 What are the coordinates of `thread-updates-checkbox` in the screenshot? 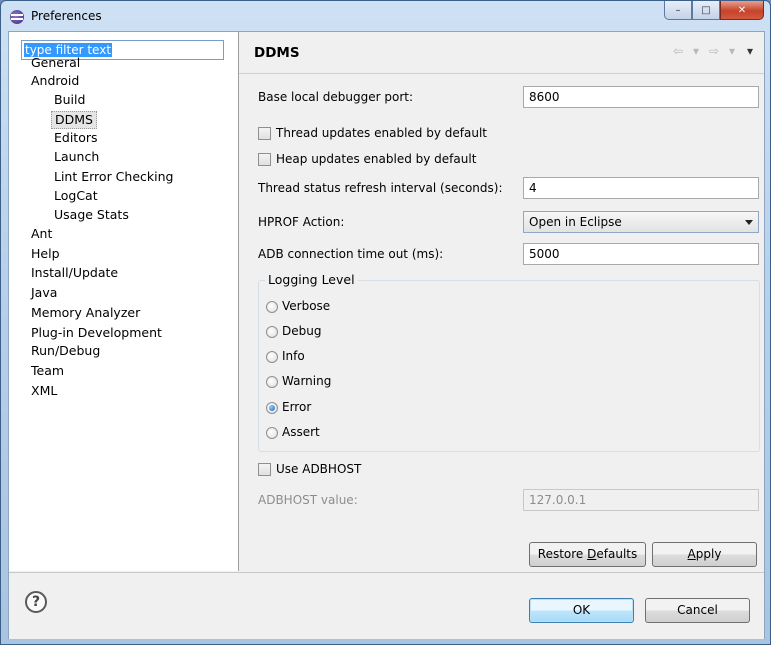 It's located at (264, 133).